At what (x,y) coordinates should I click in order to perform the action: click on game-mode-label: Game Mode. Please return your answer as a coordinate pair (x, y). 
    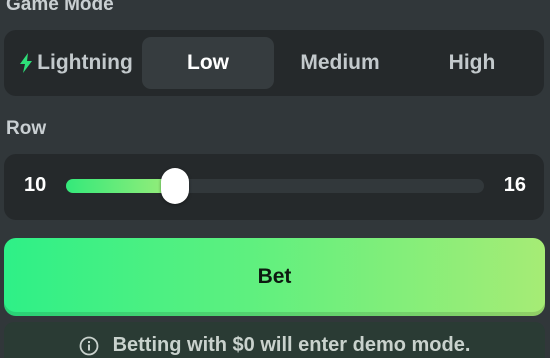
    Looking at the image, I should click on (60, 7).